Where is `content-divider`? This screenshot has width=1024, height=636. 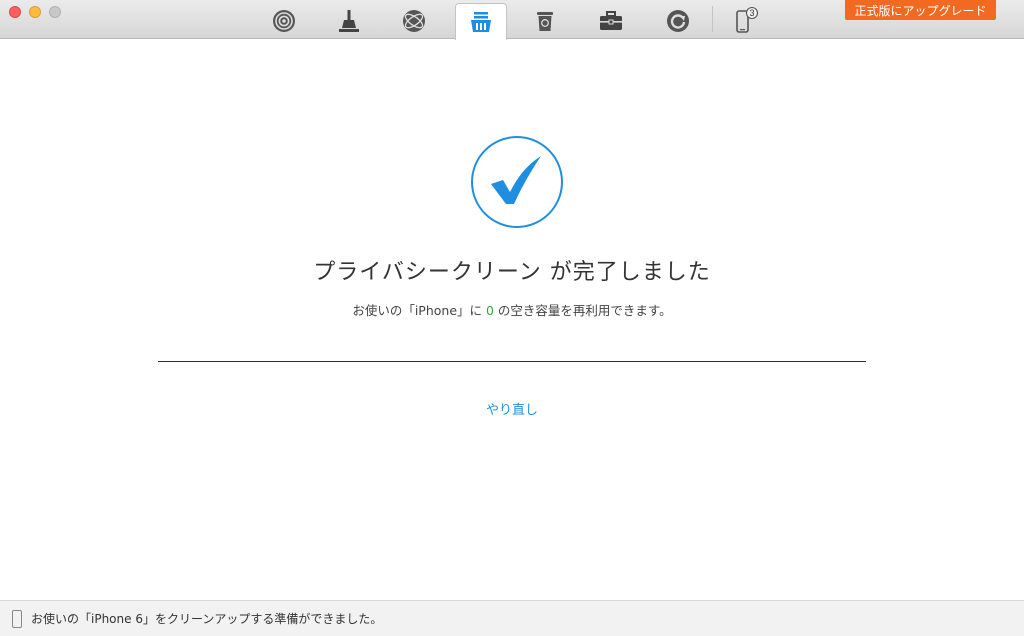
content-divider is located at coordinates (512, 361).